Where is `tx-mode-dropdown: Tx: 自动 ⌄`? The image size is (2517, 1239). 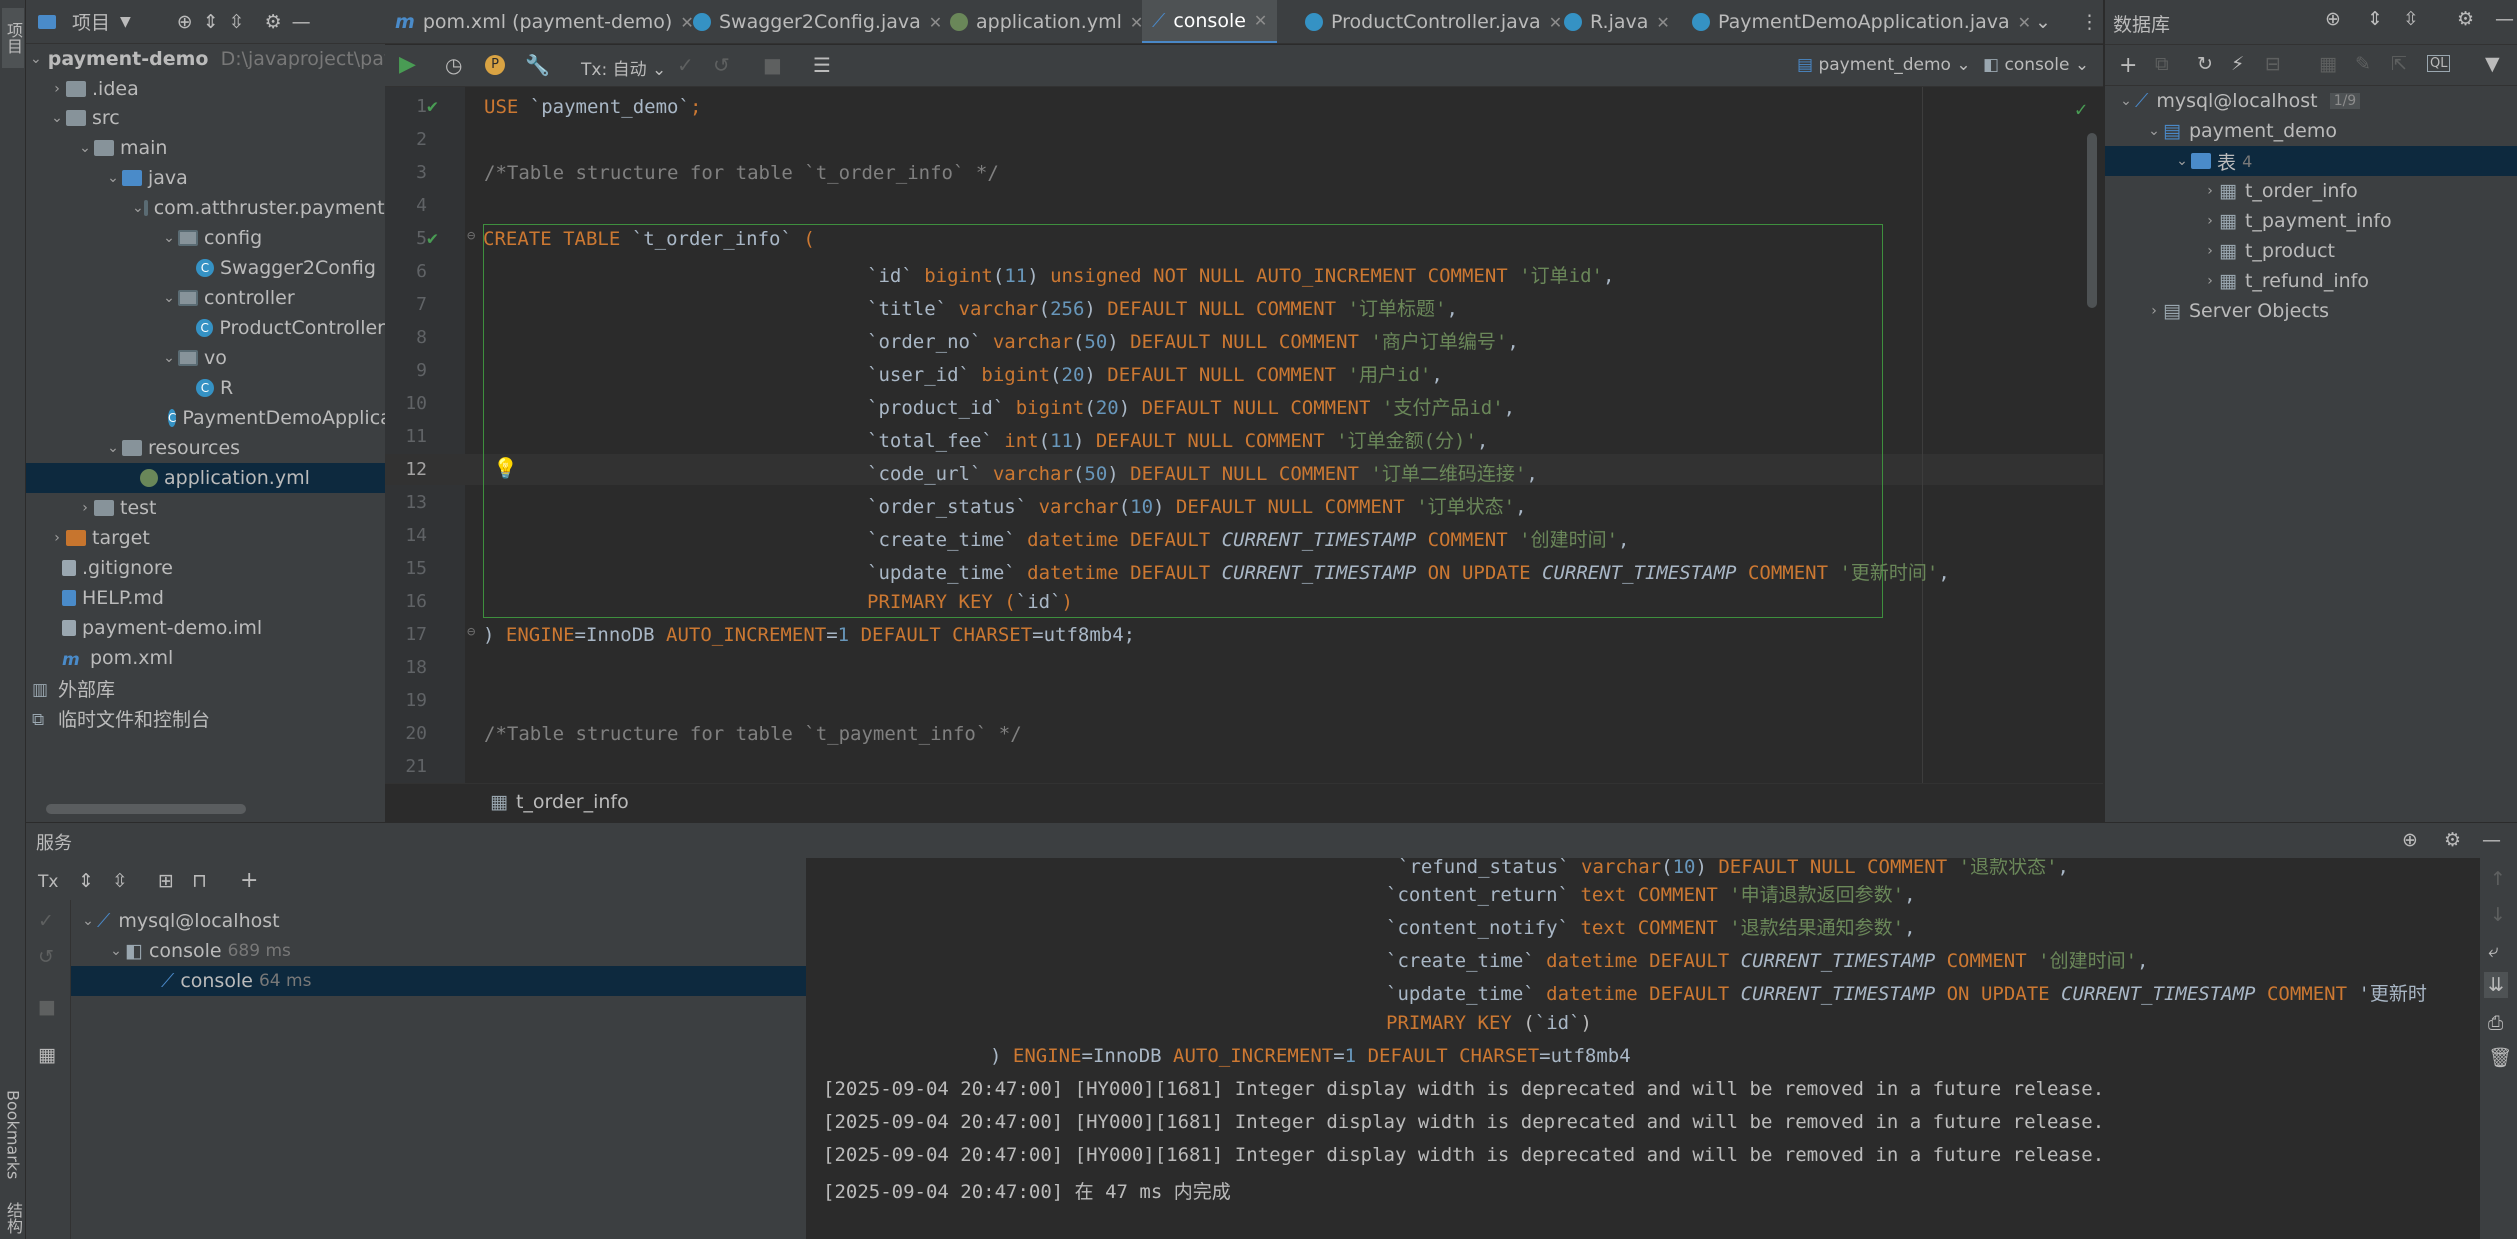 tx-mode-dropdown: Tx: 自动 ⌄ is located at coordinates (623, 67).